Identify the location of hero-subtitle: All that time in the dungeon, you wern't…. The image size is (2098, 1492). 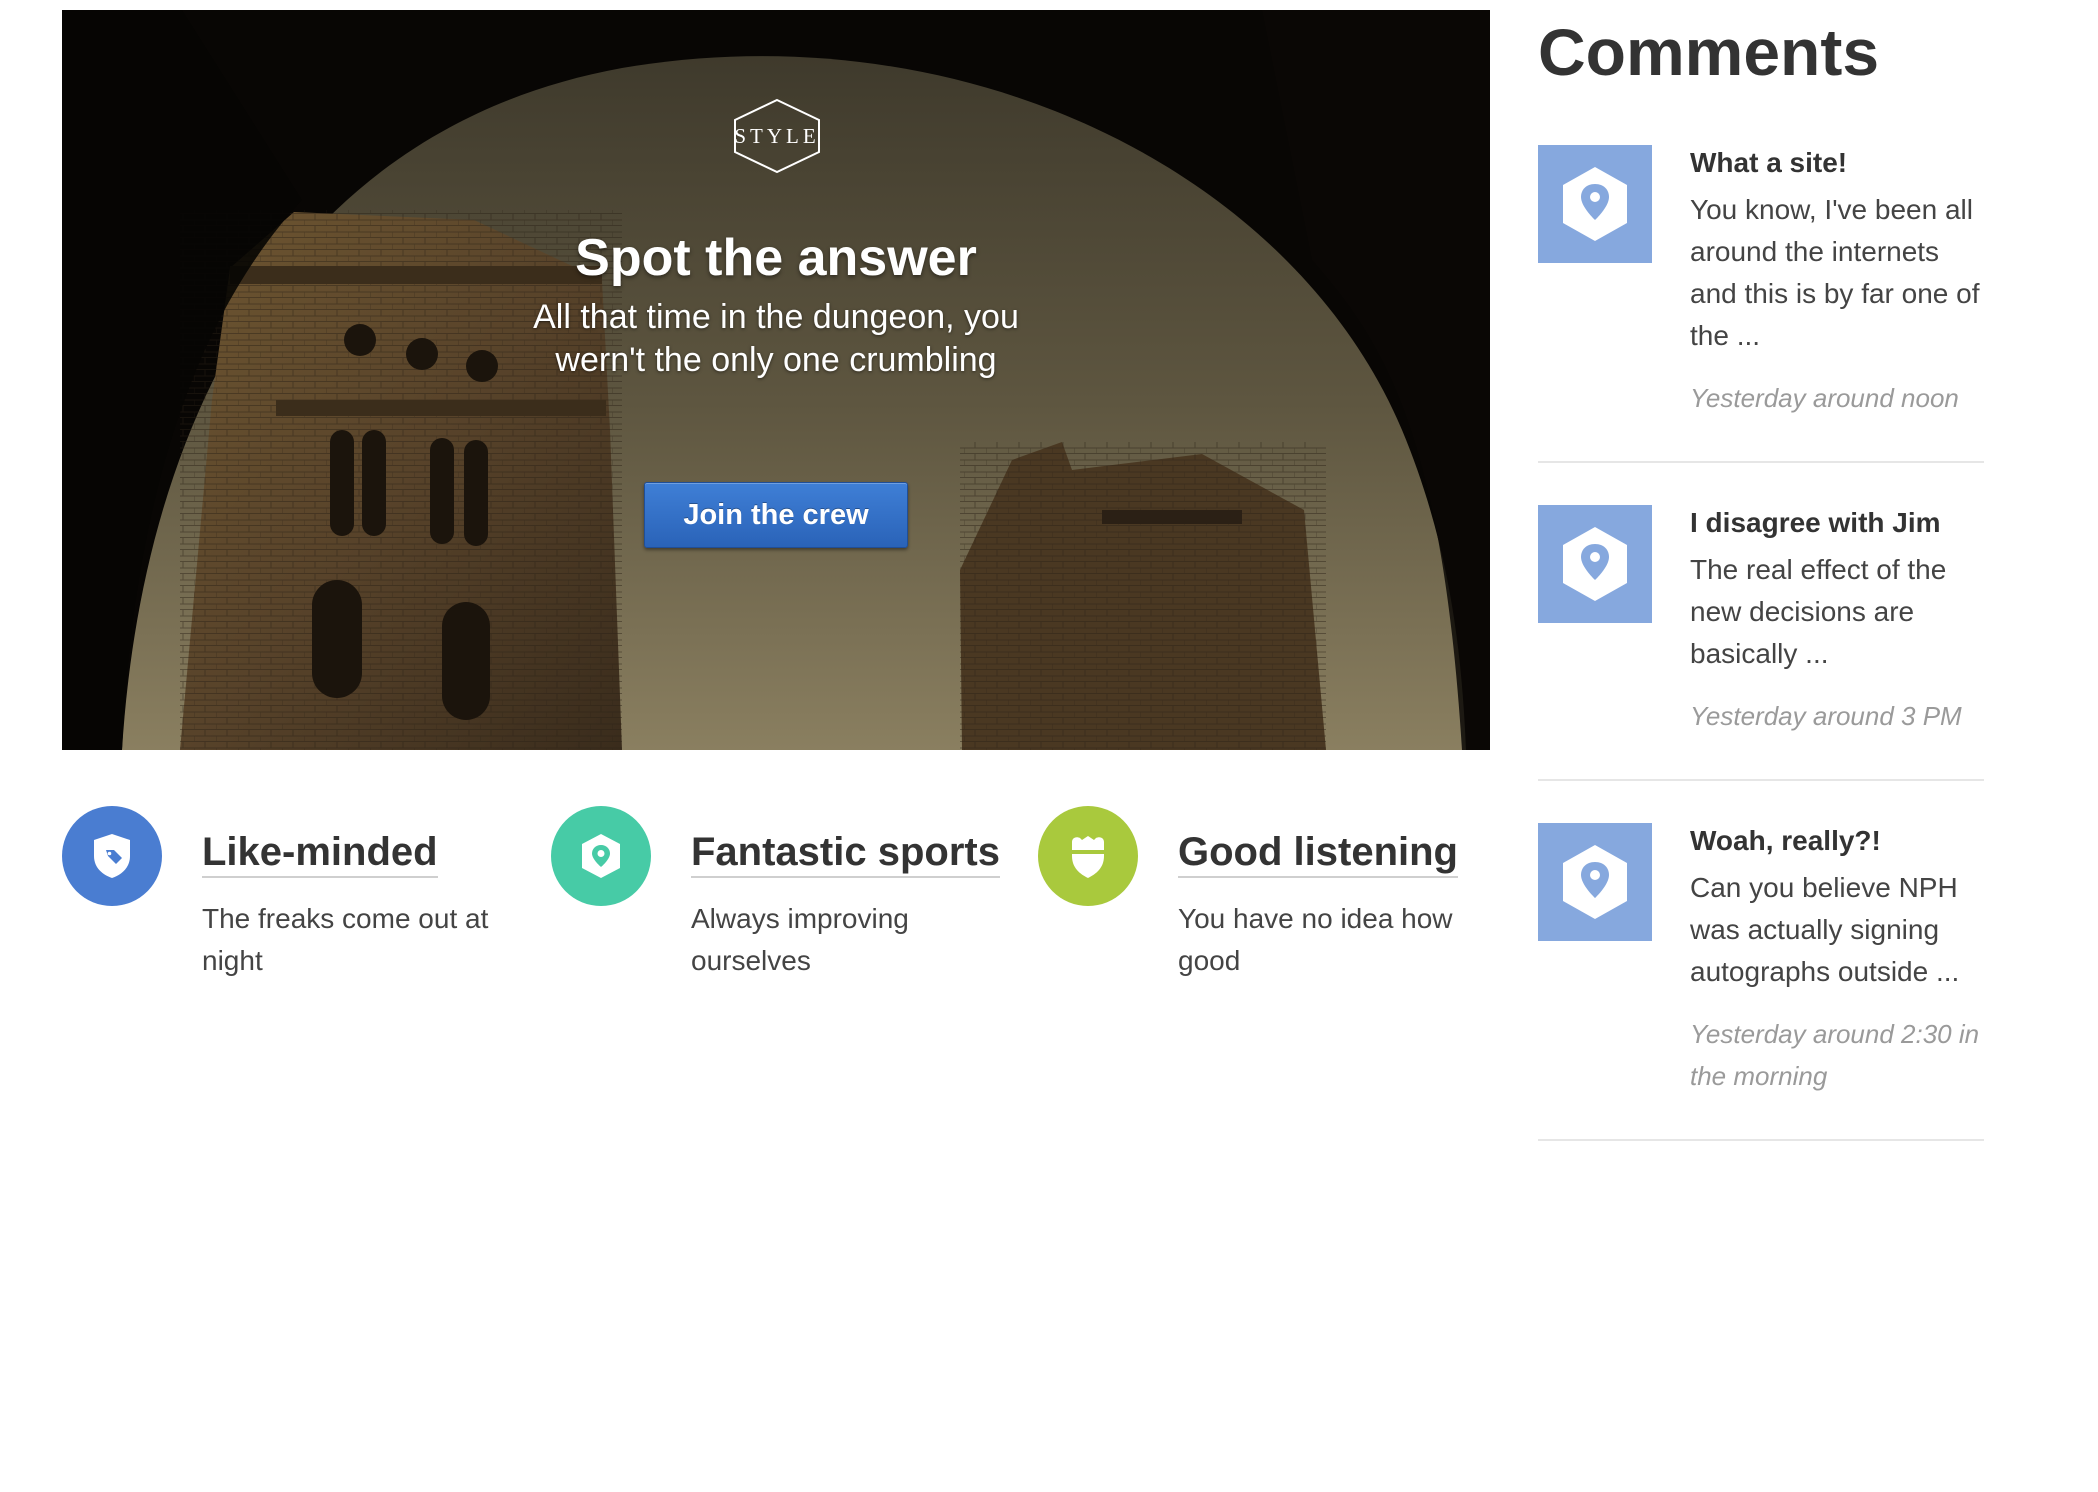
(776, 338).